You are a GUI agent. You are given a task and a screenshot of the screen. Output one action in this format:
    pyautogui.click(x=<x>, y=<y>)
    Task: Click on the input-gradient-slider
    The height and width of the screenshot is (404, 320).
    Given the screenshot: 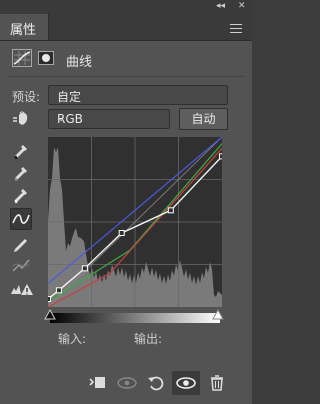 What is the action you would take?
    pyautogui.click(x=135, y=318)
    